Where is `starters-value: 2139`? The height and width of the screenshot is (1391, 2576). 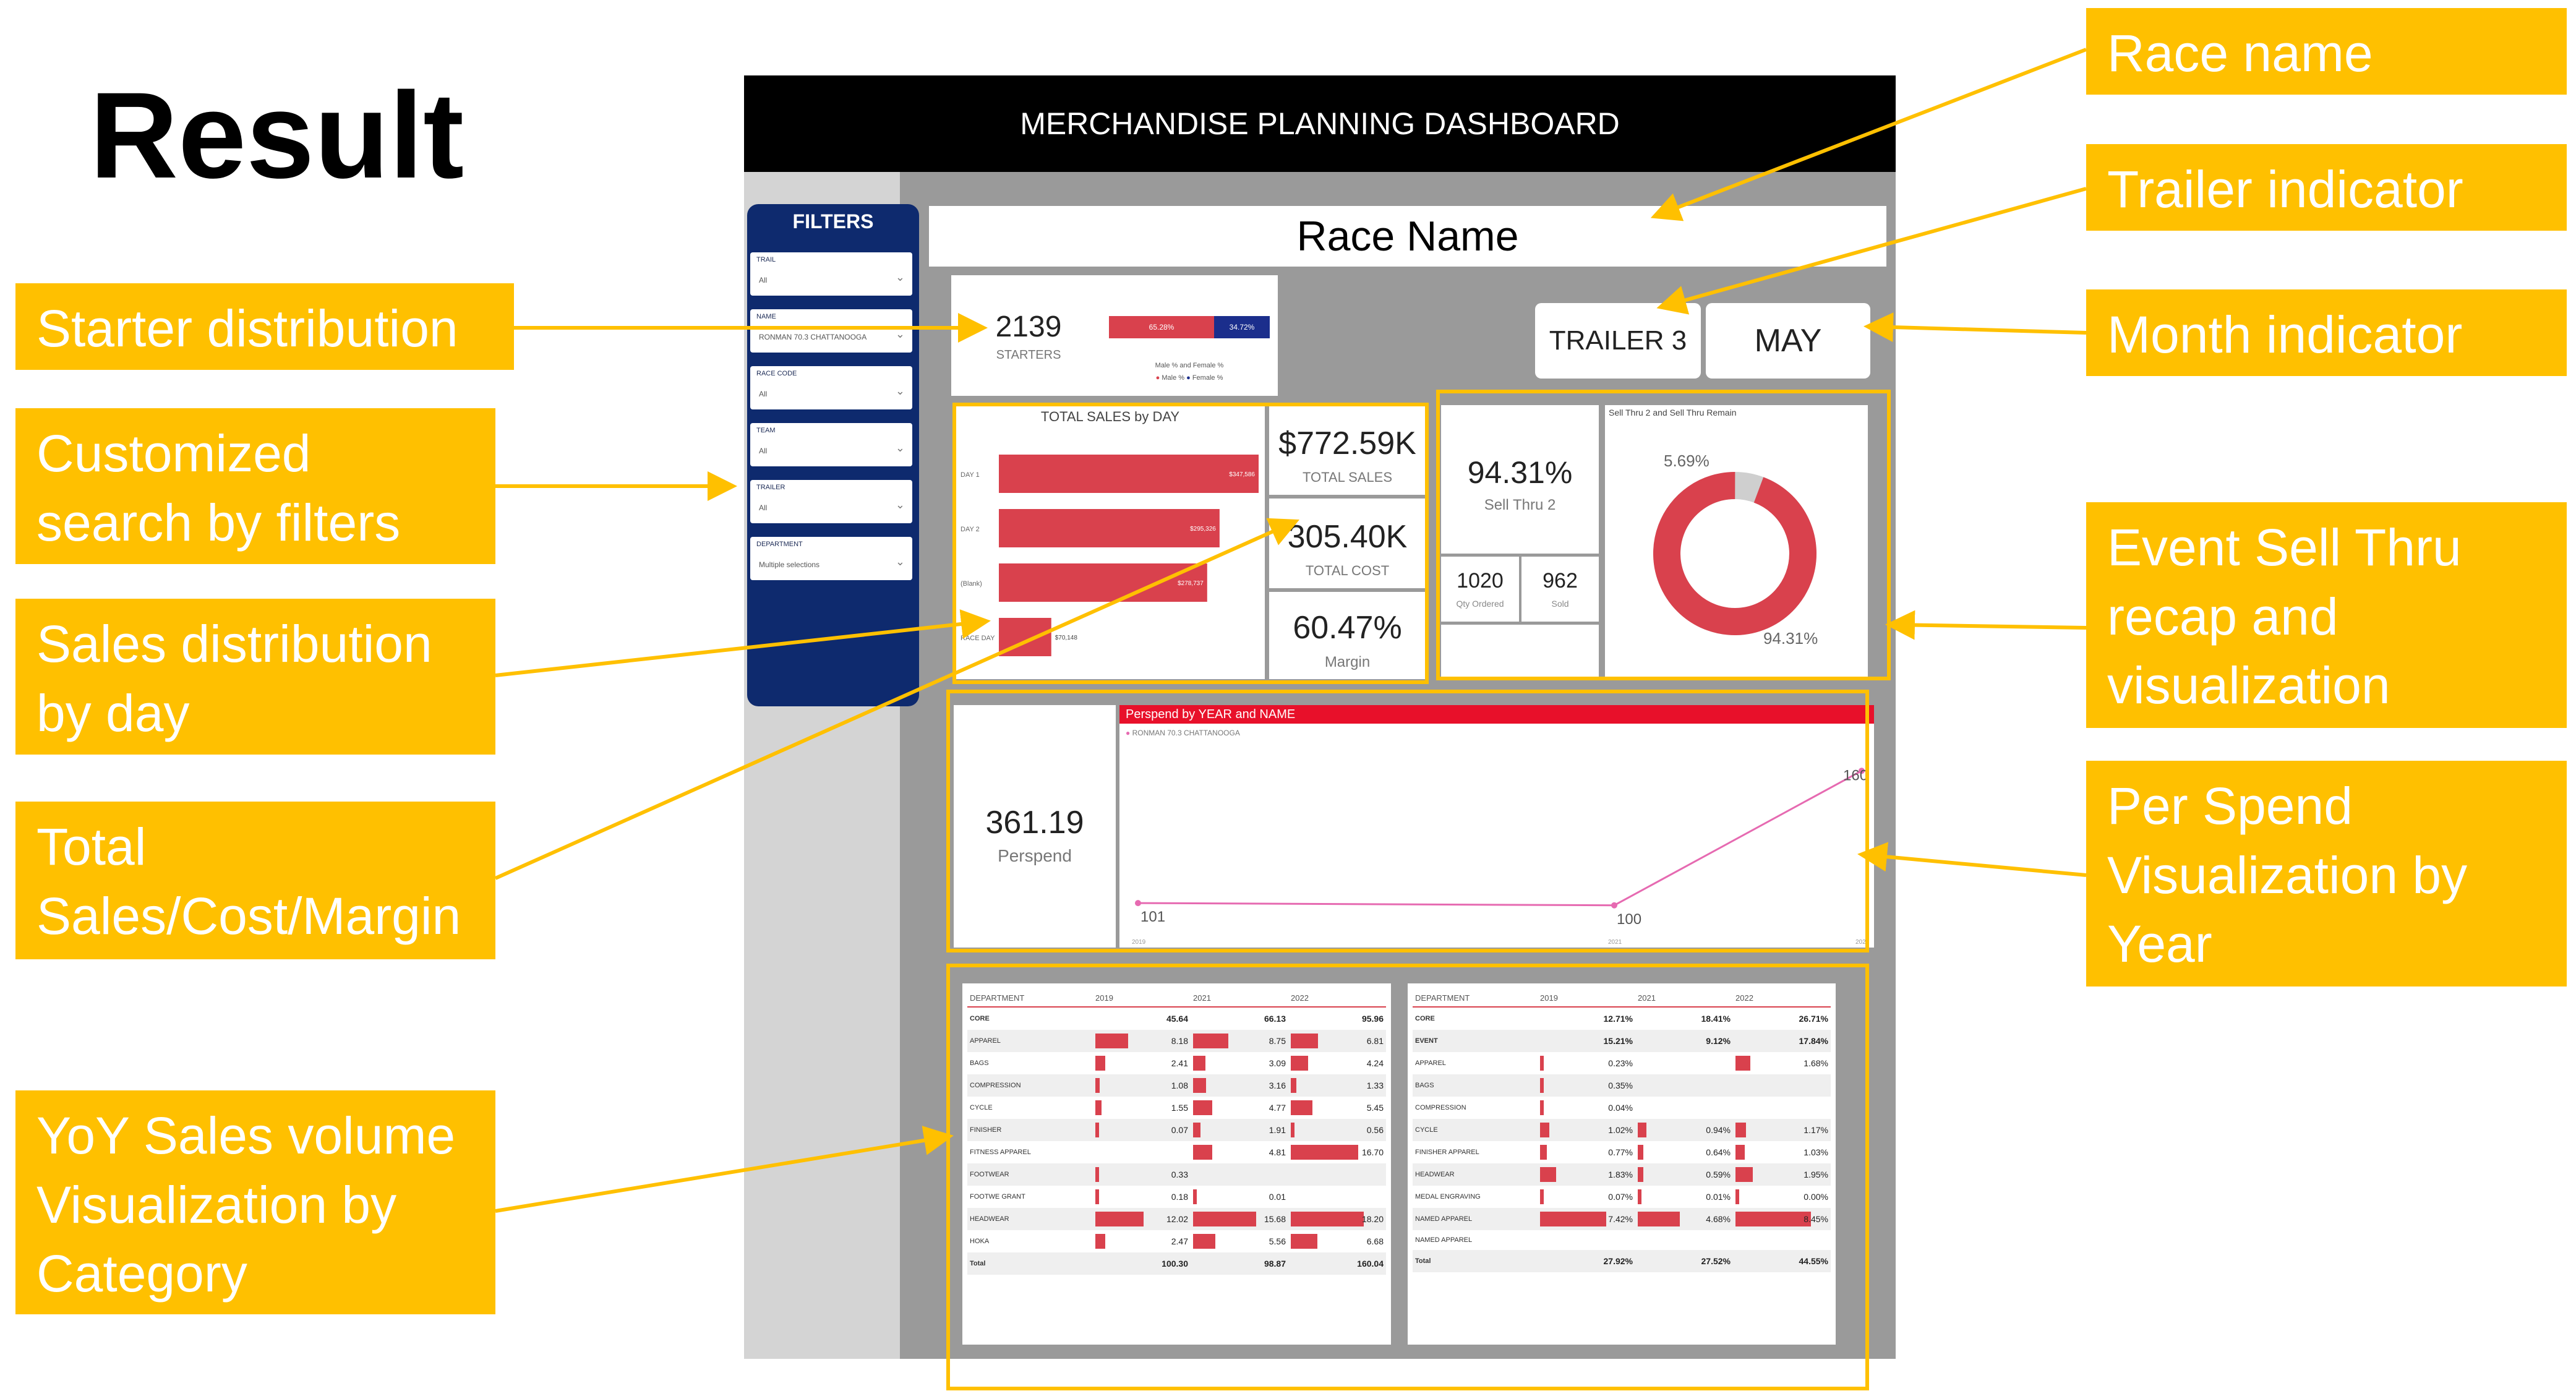
starters-value: 2139 is located at coordinates (1028, 326).